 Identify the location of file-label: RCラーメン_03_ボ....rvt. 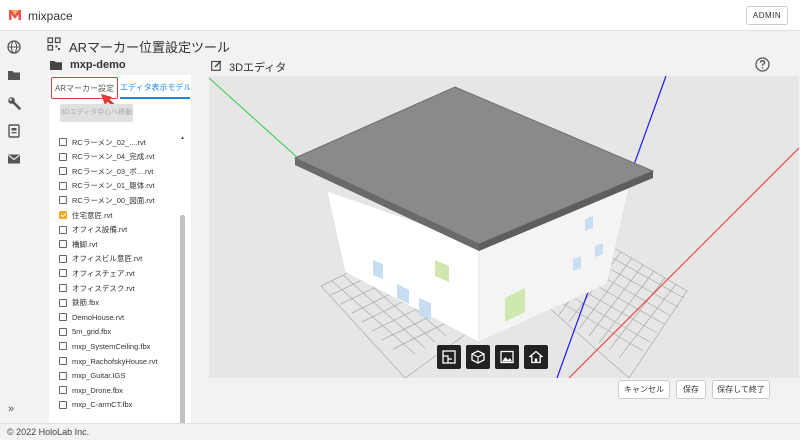
(113, 171).